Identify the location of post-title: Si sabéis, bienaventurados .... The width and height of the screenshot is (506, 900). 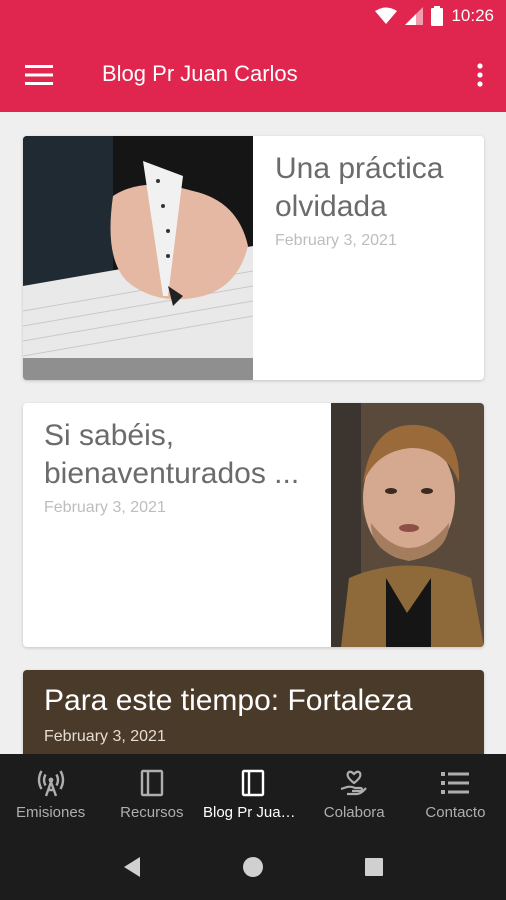
(172, 454).